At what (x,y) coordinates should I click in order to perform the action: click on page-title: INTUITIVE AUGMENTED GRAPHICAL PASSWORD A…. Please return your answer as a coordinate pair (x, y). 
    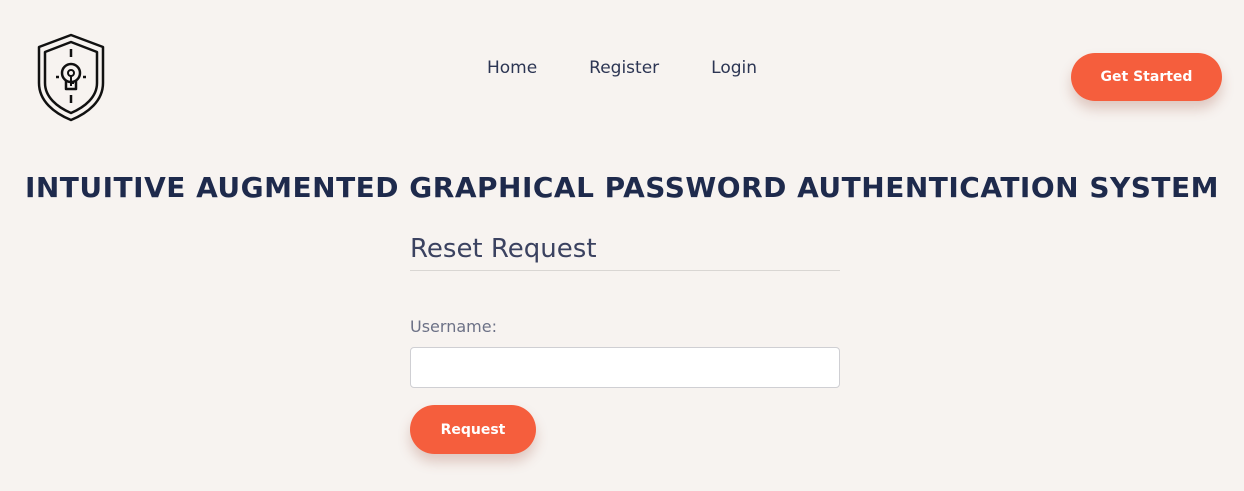
    Looking at the image, I should click on (622, 187).